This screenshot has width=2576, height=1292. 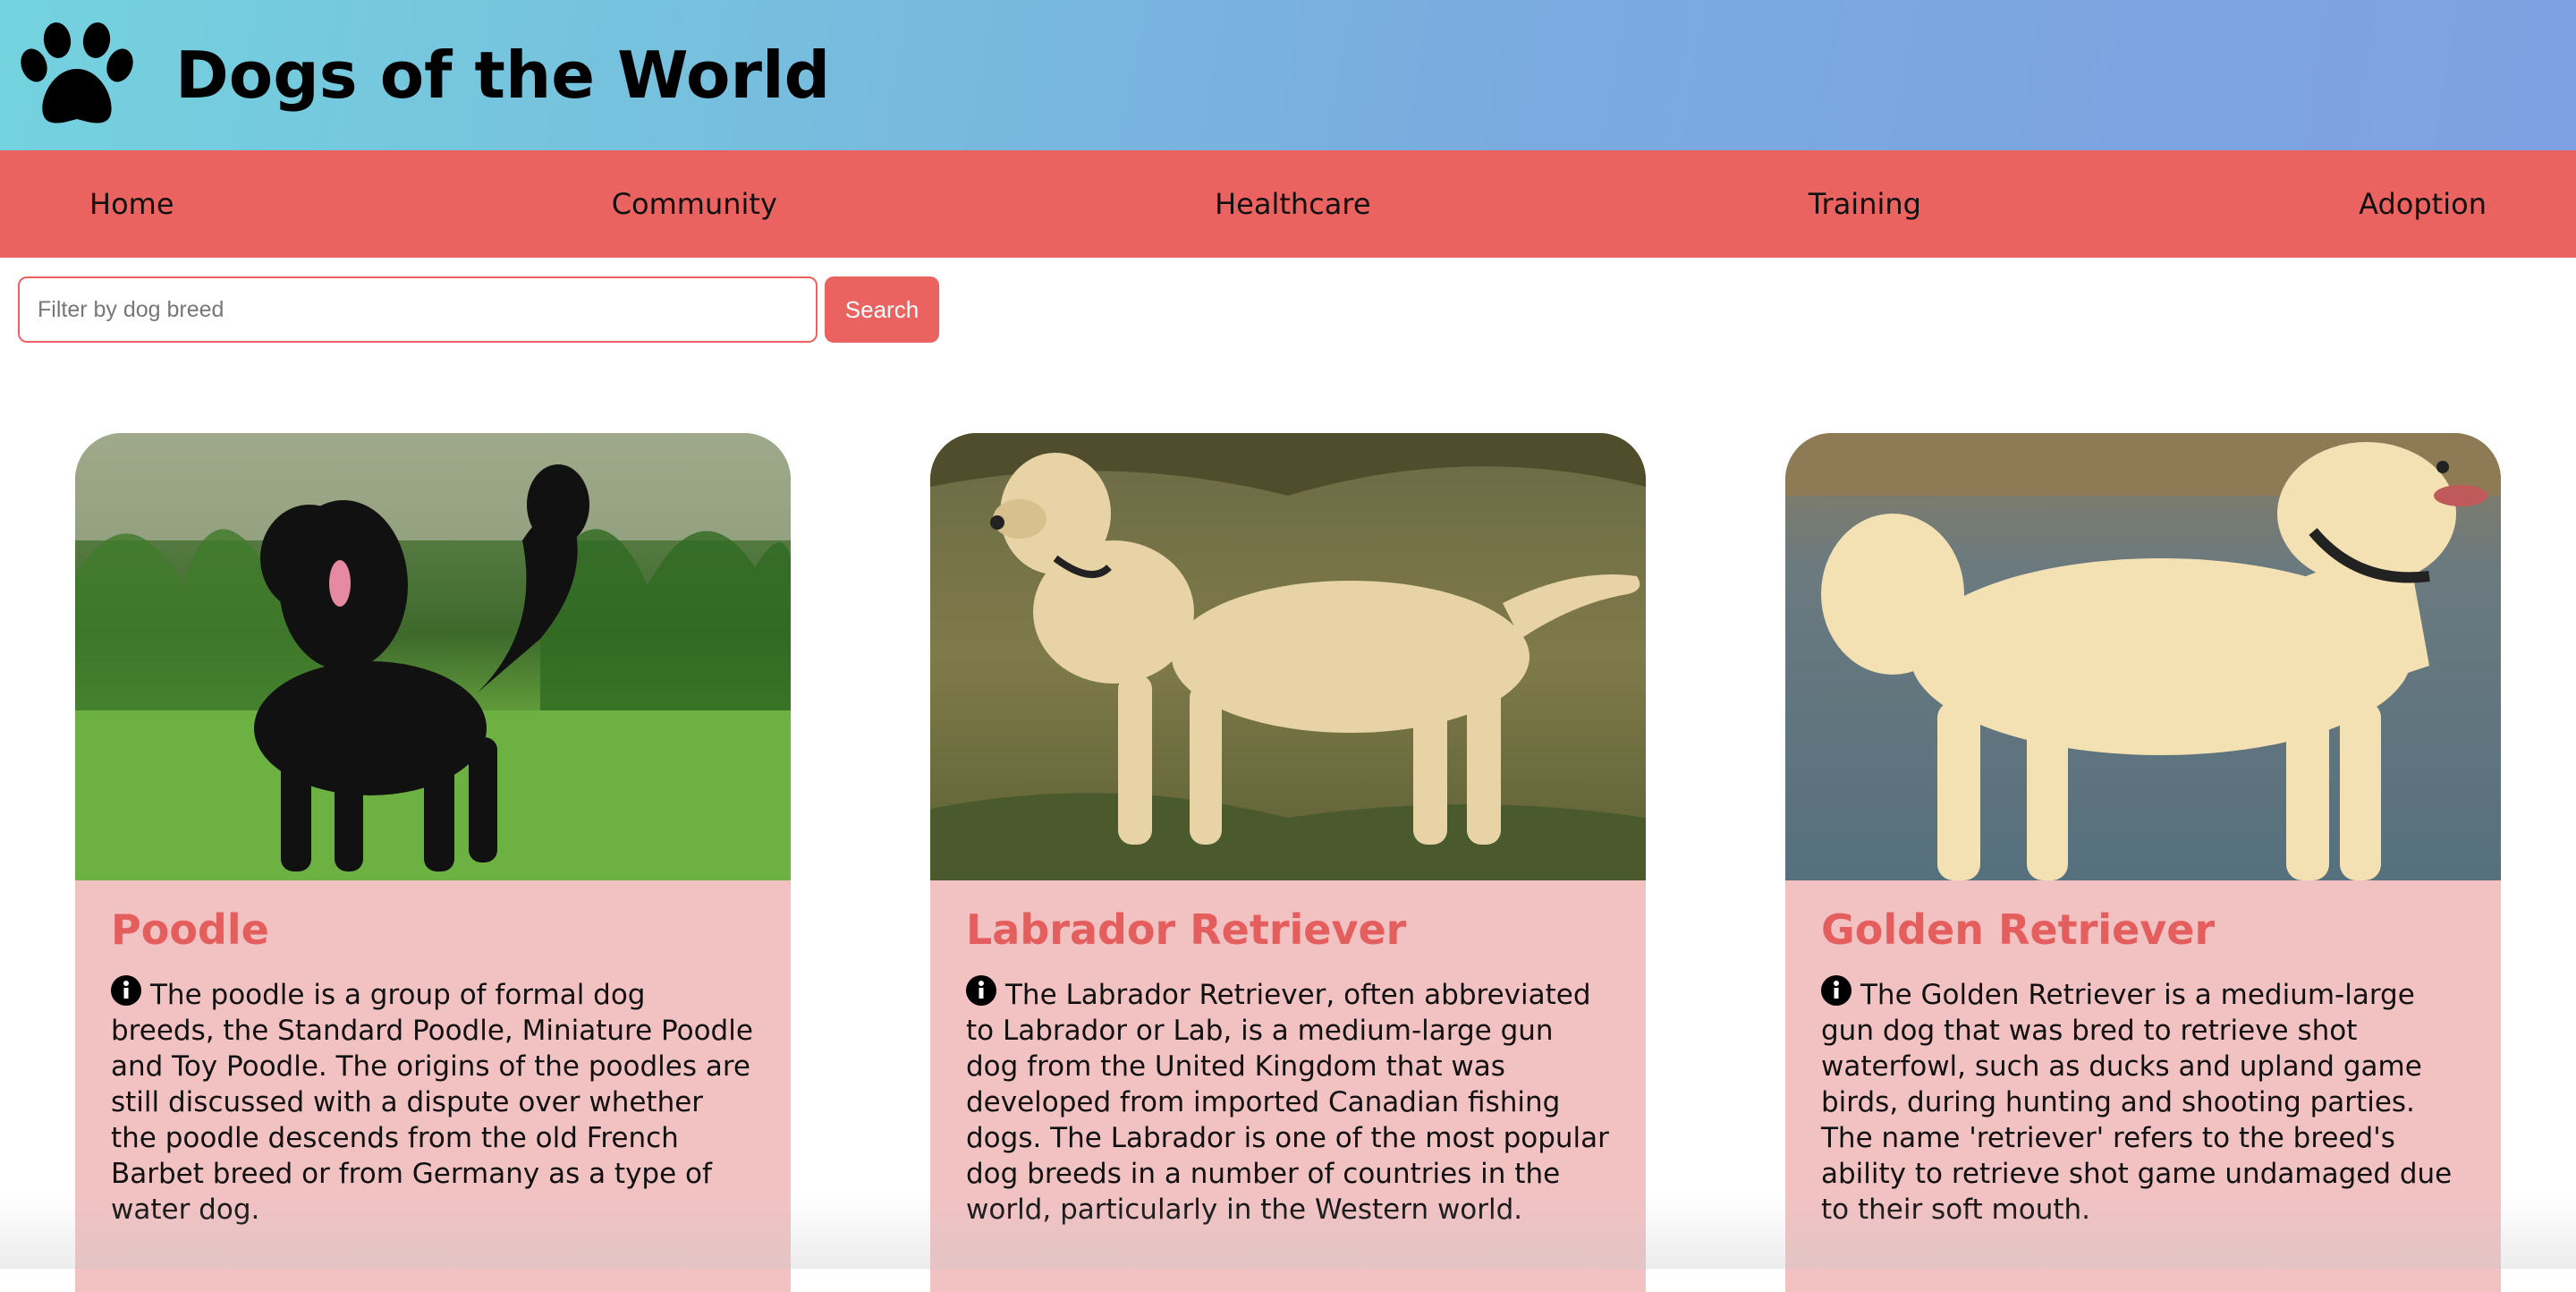 What do you see at coordinates (1288, 75) in the screenshot?
I see `site-header: Dogs of the World` at bounding box center [1288, 75].